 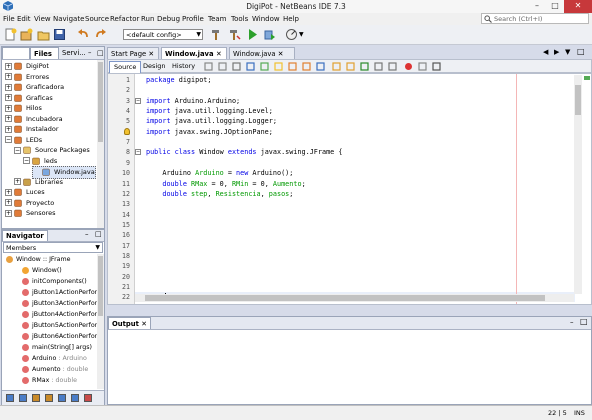 What do you see at coordinates (127, 131) in the screenshot?
I see `warning-bulb-icon` at bounding box center [127, 131].